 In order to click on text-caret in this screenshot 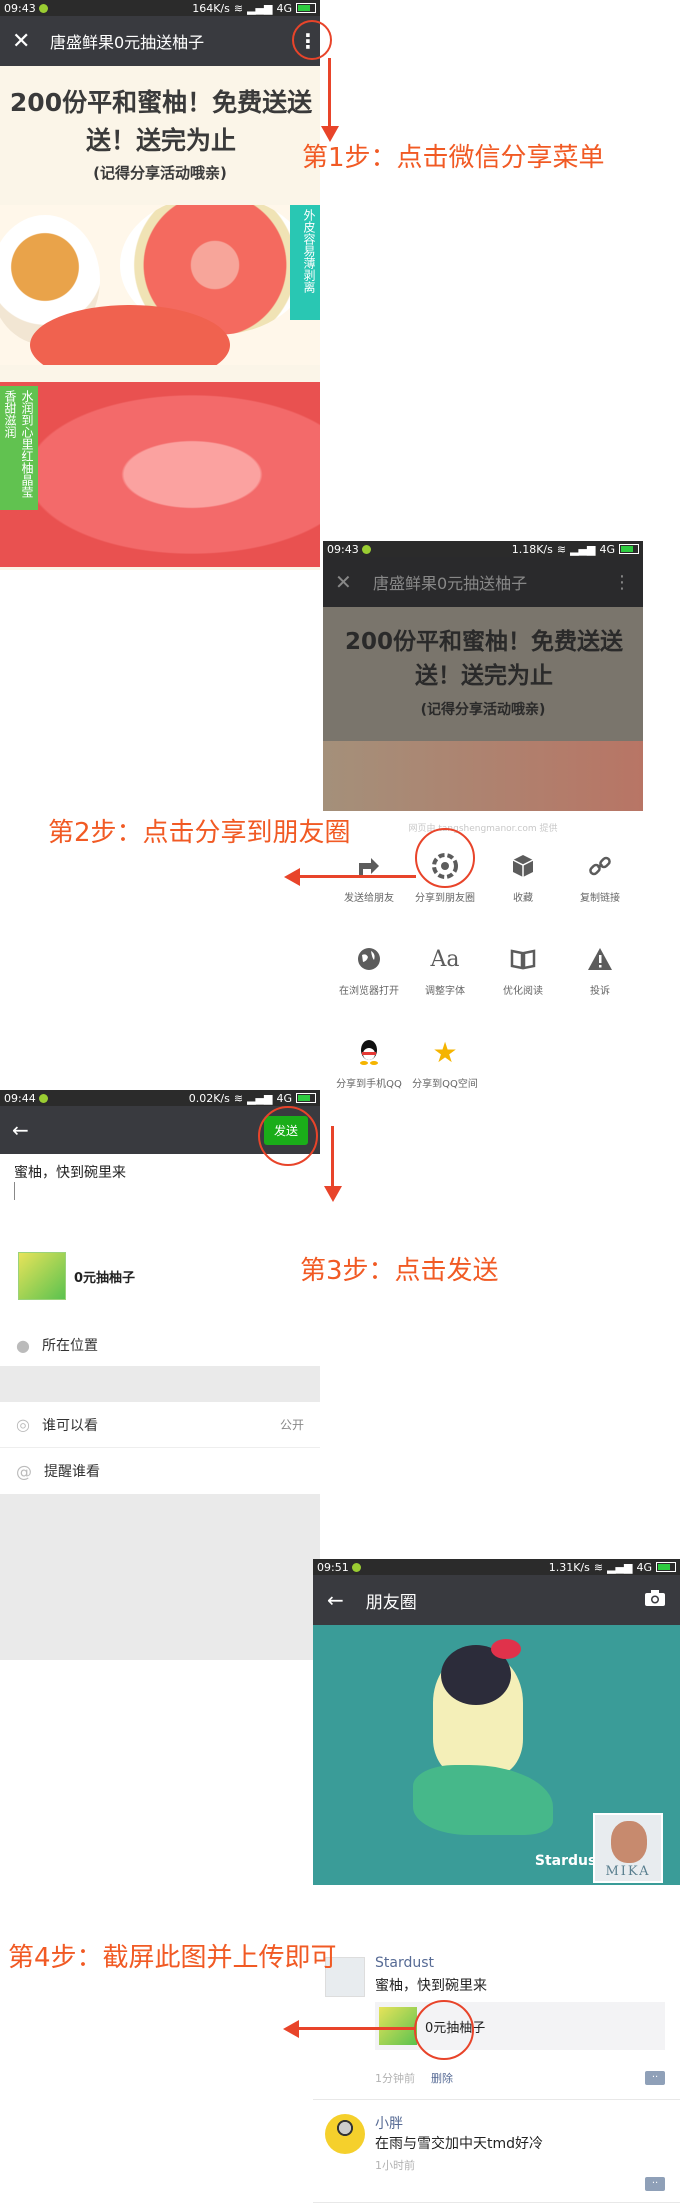, I will do `click(14, 1191)`.